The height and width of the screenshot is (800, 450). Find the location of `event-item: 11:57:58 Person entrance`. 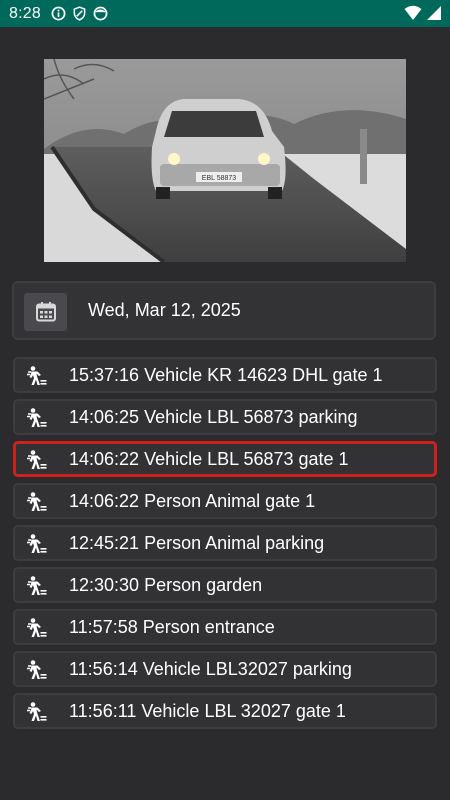

event-item: 11:57:58 Person entrance is located at coordinates (225, 627).